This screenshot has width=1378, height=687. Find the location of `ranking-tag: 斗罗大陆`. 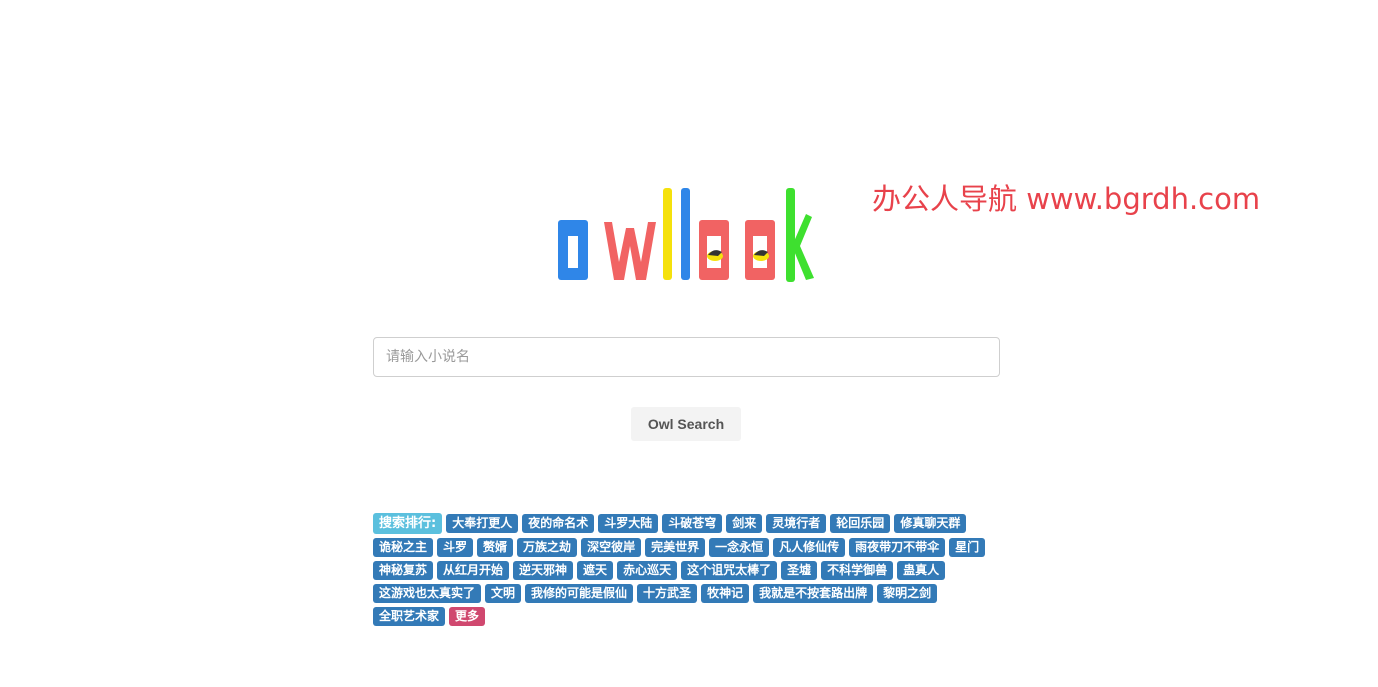

ranking-tag: 斗罗大陆 is located at coordinates (628, 523).